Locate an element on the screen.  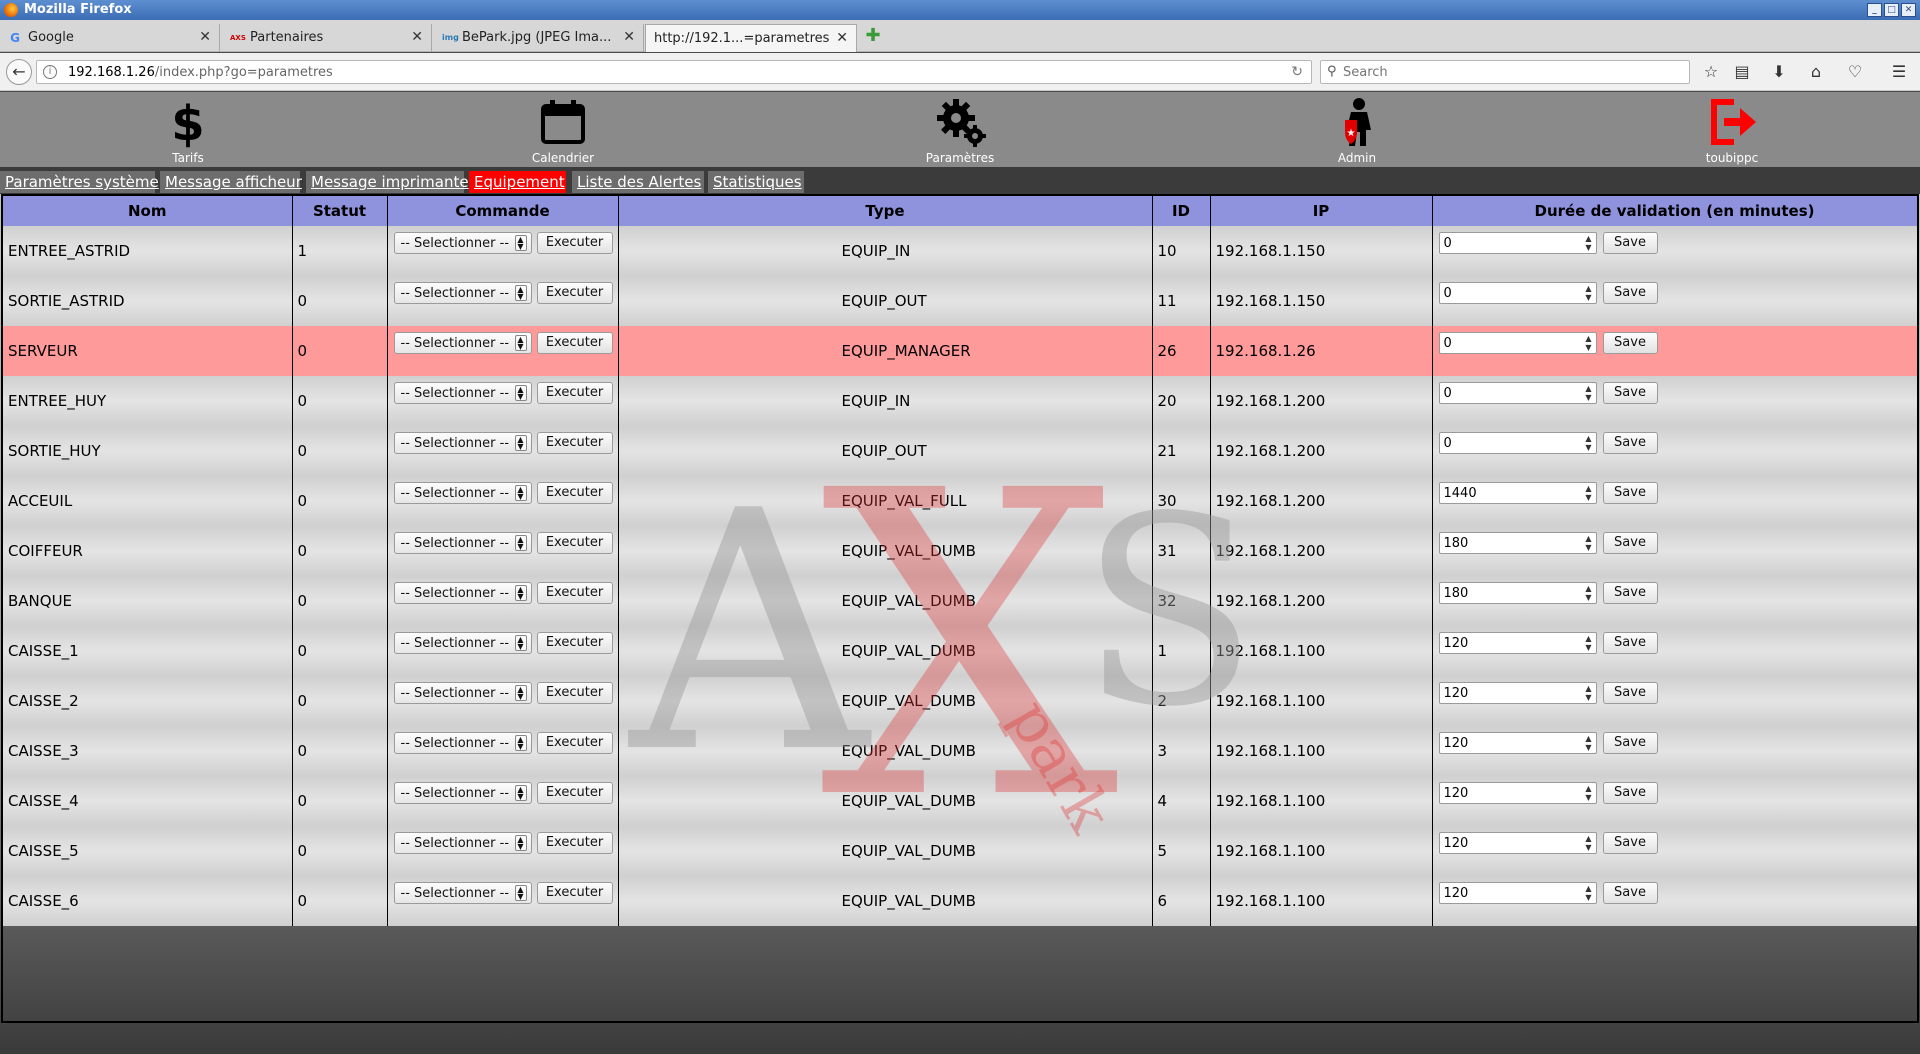
menu-tarifs: $ Tarifs is located at coordinates (188, 129).